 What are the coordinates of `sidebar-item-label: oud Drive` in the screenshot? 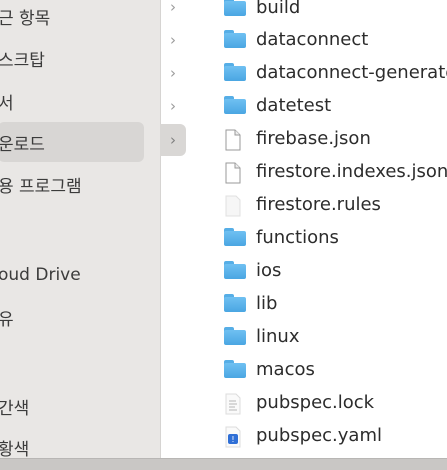 It's located at (40, 275).